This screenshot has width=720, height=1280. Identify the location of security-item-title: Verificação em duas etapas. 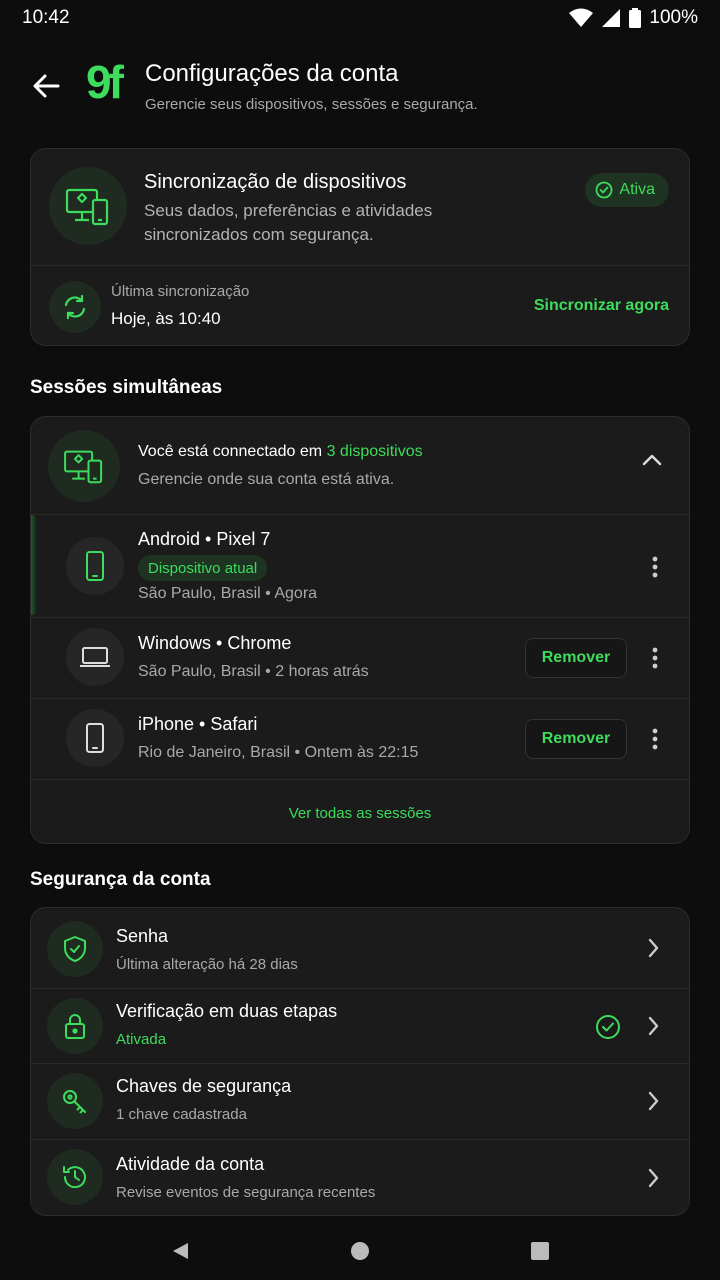
(227, 1011).